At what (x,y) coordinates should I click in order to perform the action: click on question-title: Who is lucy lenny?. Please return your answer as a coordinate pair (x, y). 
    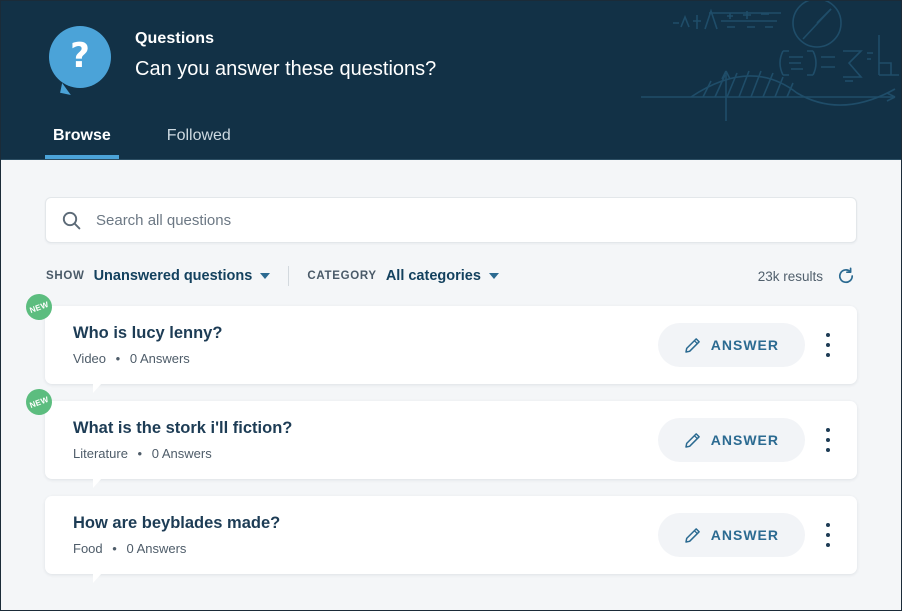
    Looking at the image, I should click on (365, 334).